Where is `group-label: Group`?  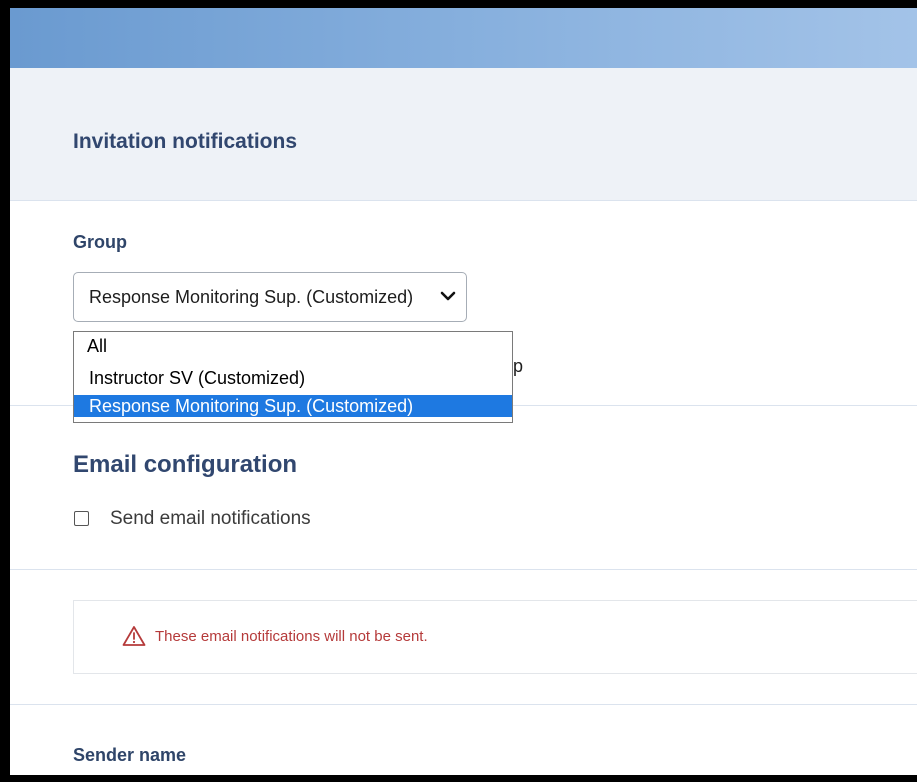
group-label: Group is located at coordinates (100, 242).